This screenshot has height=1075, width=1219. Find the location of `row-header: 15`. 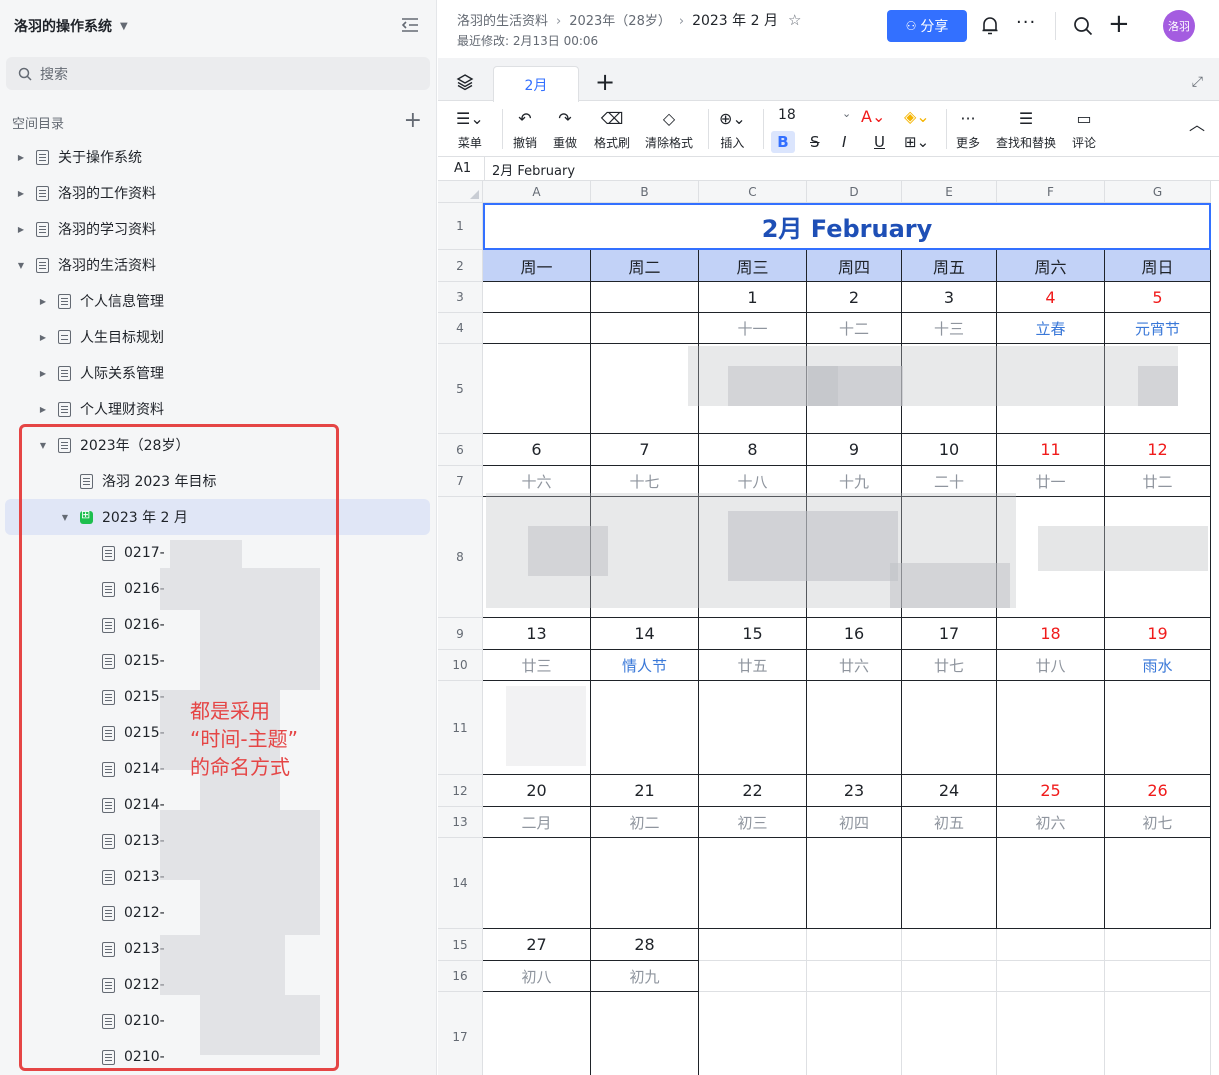

row-header: 15 is located at coordinates (460, 945).